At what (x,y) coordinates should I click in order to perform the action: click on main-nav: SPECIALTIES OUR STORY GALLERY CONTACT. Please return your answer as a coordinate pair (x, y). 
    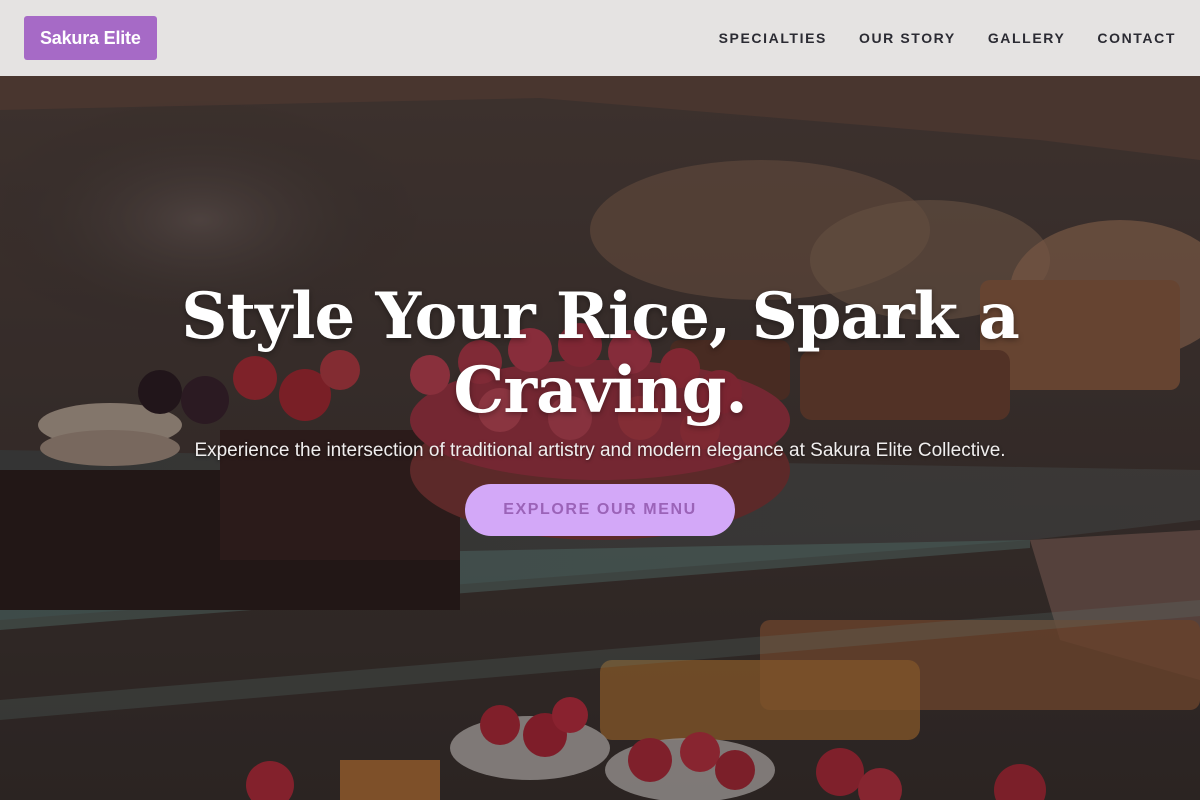
    Looking at the image, I should click on (947, 38).